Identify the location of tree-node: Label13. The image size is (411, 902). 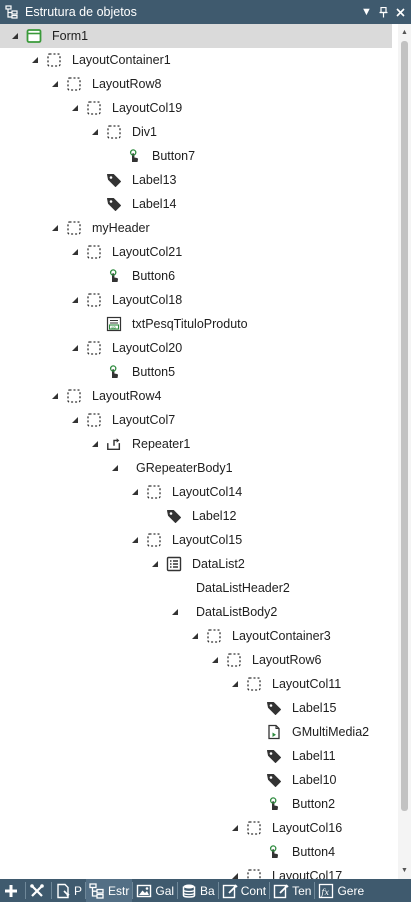
(199, 180).